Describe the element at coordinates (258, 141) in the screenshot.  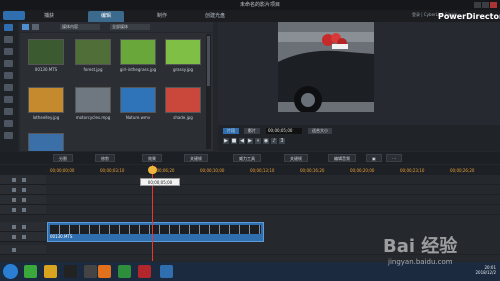
I see `fast-forward-icon: »` at that location.